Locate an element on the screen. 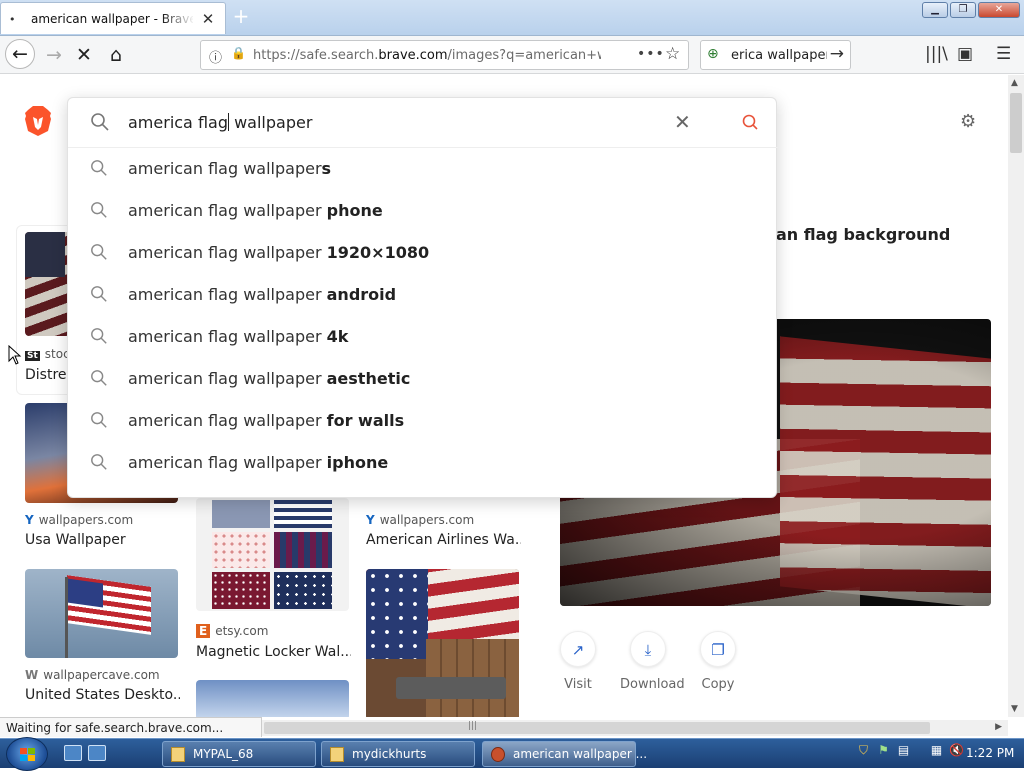 The height and width of the screenshot is (771, 1024). suggestion-text: american flag wallpaper phone is located at coordinates (255, 210).